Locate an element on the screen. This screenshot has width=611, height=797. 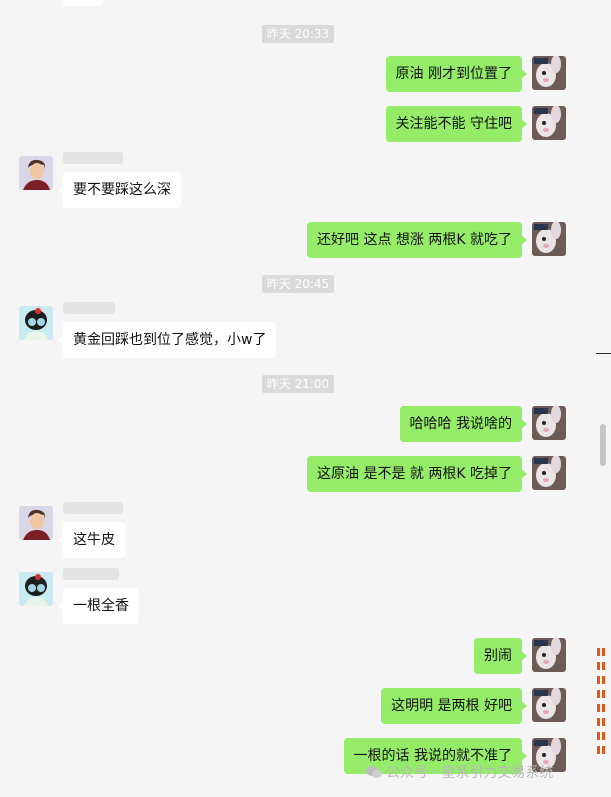
message-text: 还好吧 这点 想涨 两根K 就吃了 is located at coordinates (414, 240).